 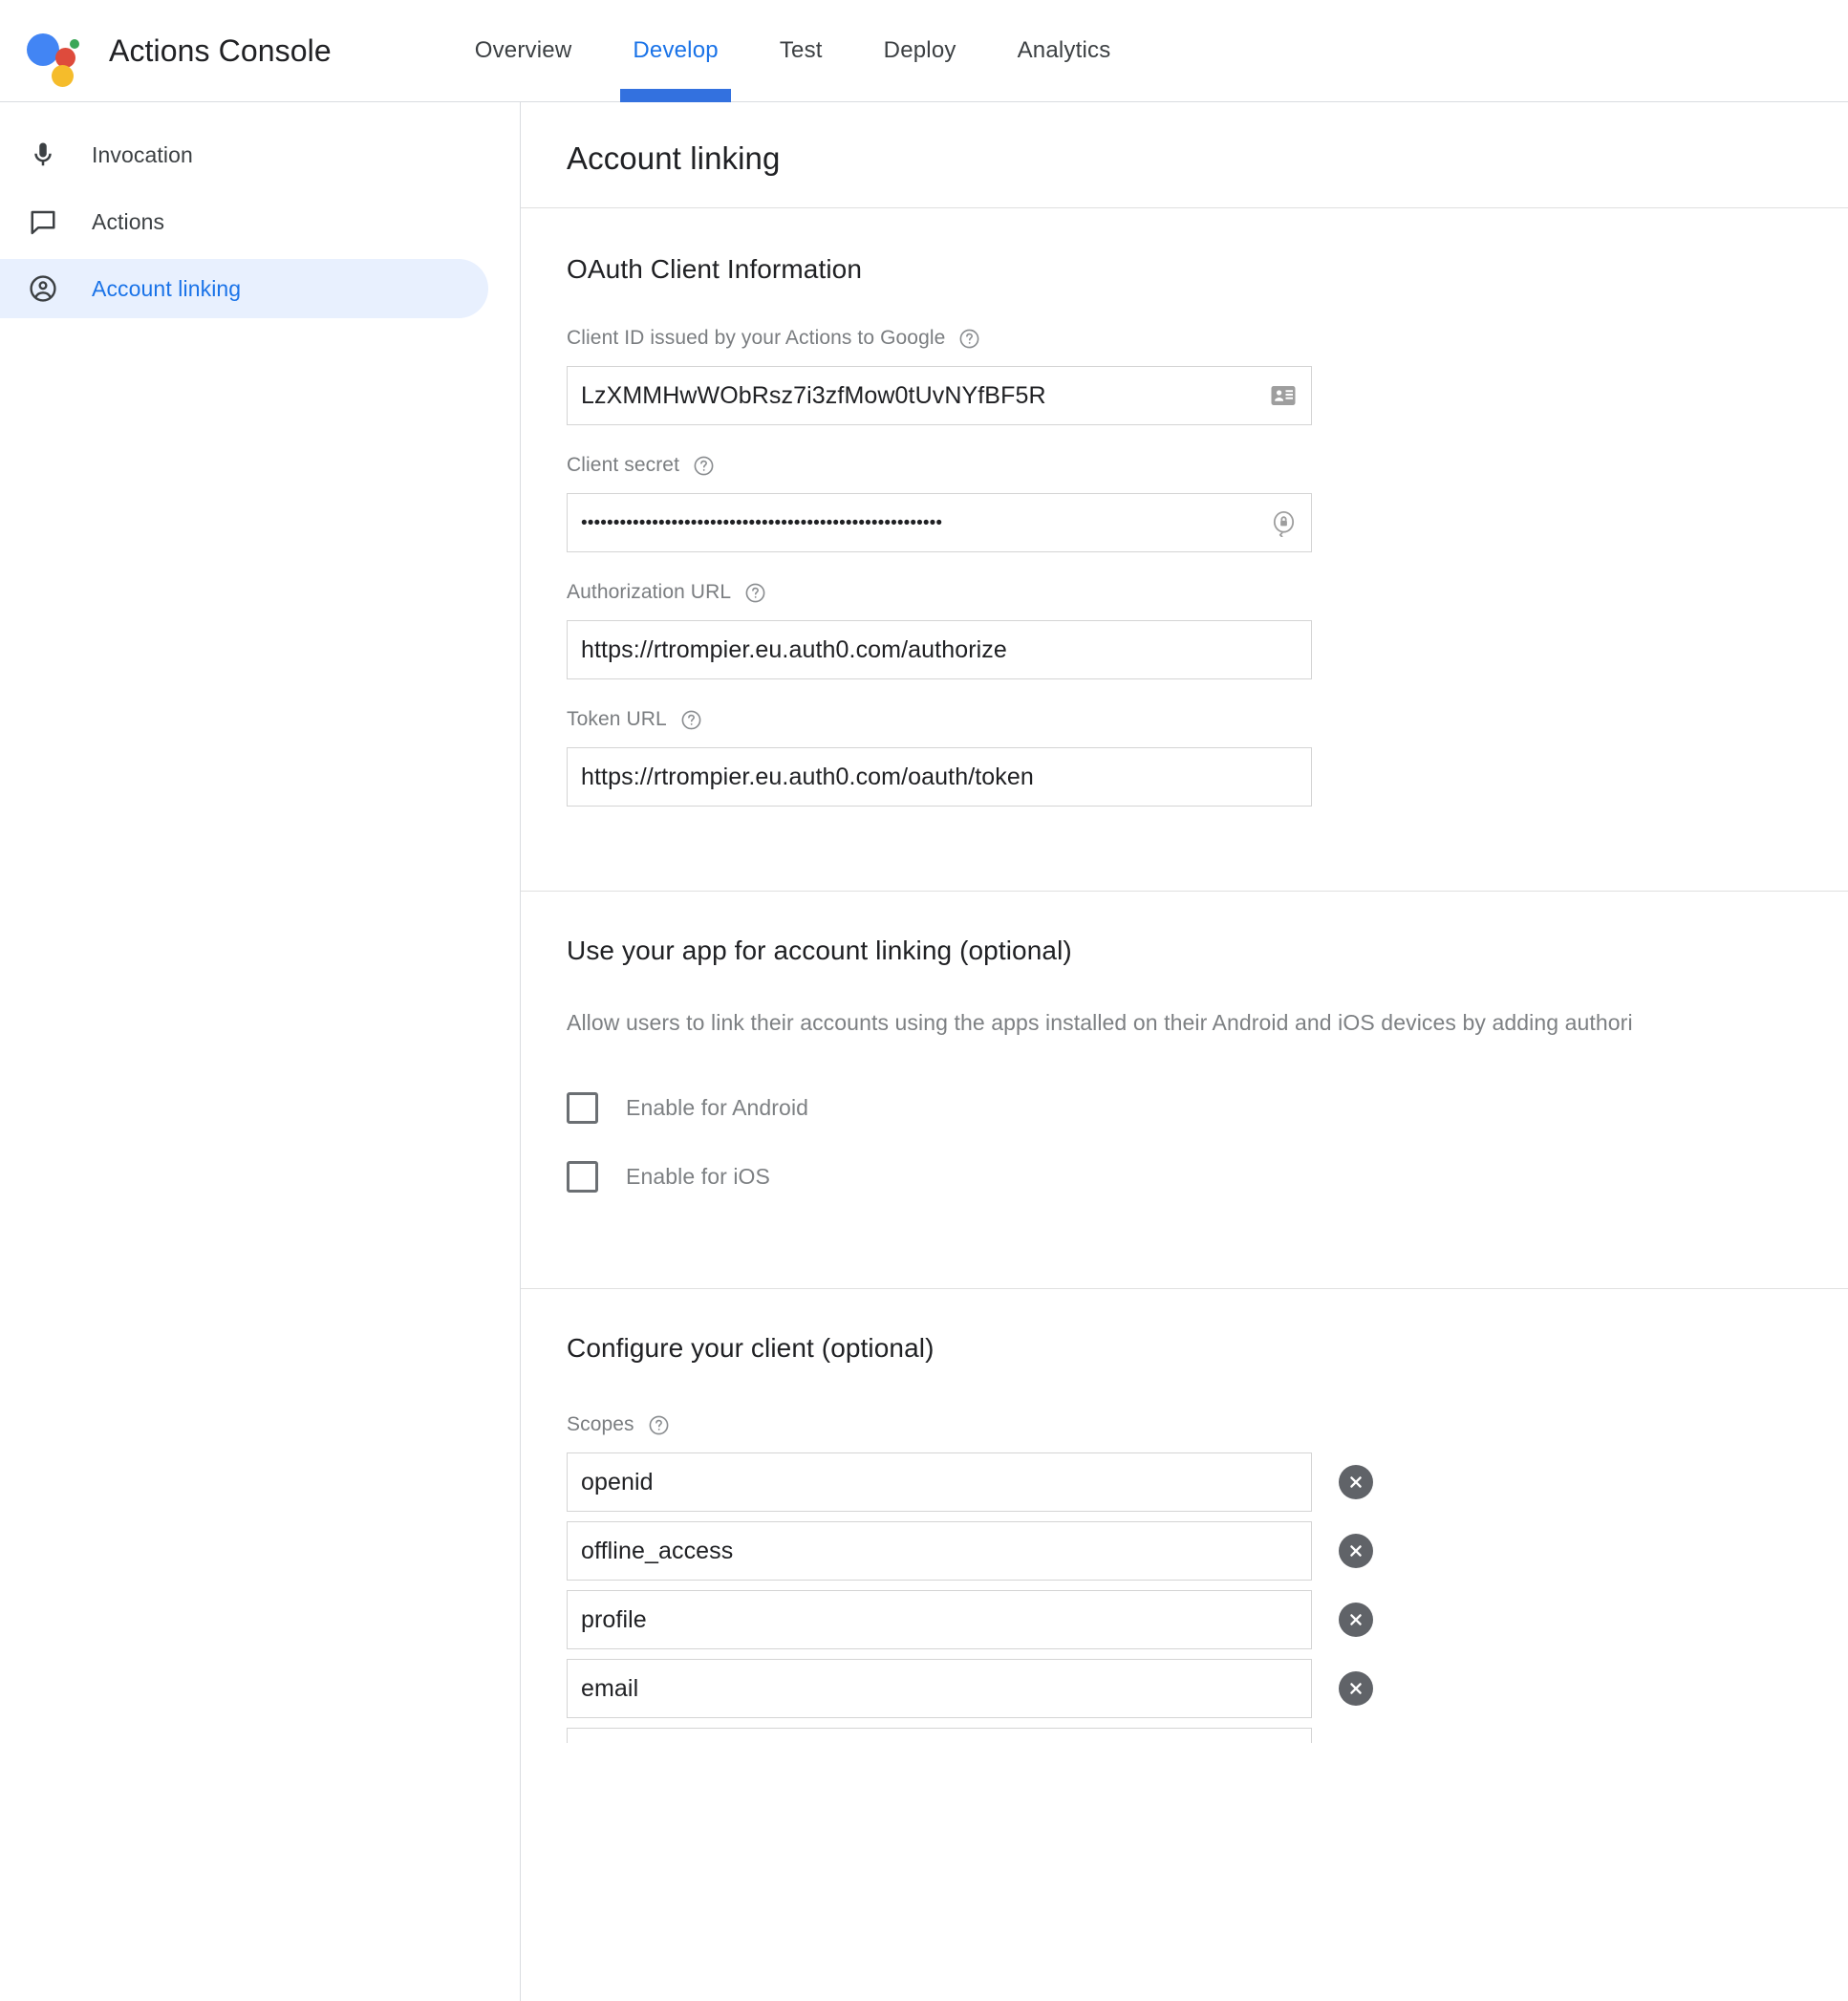 I want to click on tab-test: Test, so click(x=801, y=51).